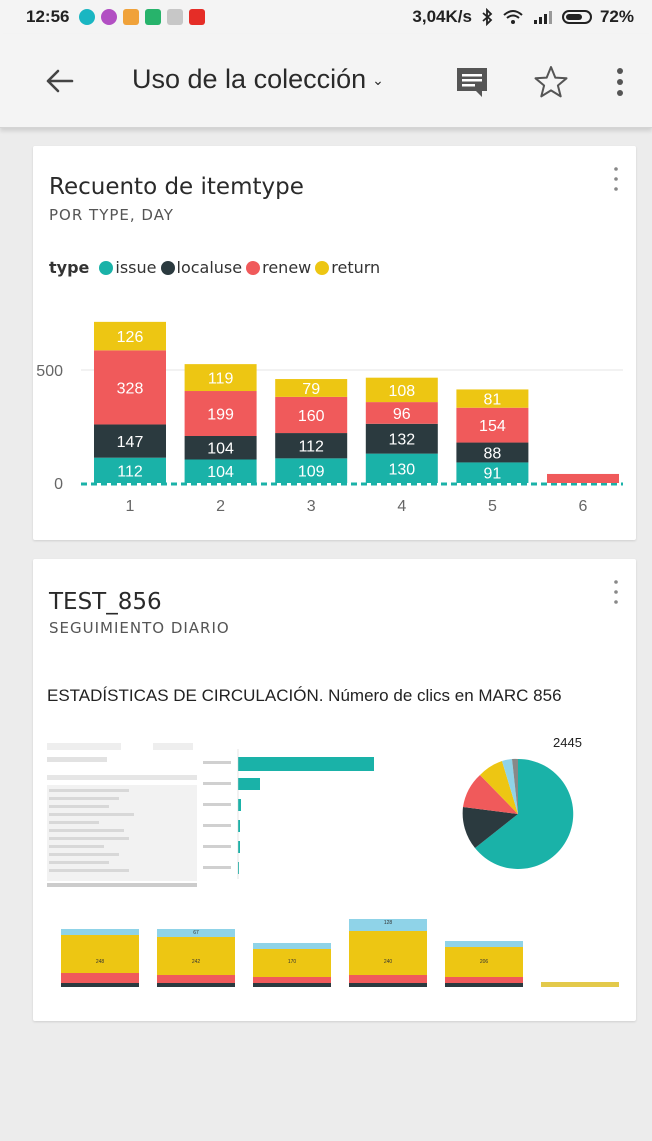  I want to click on thumb-table, so click(122, 815).